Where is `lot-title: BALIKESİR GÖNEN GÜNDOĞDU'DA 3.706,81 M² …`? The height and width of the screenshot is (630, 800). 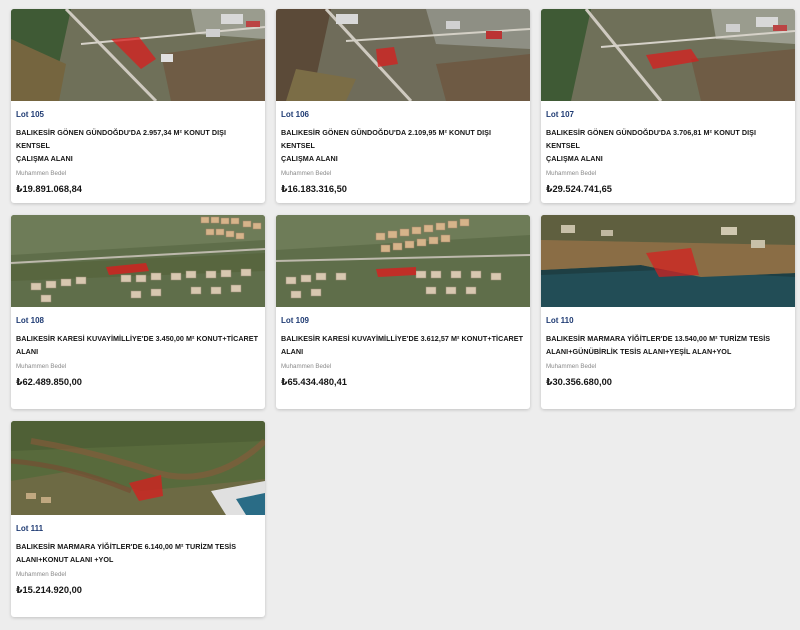 lot-title: BALIKESİR GÖNEN GÜNDOĞDU'DA 3.706,81 M² … is located at coordinates (651, 145).